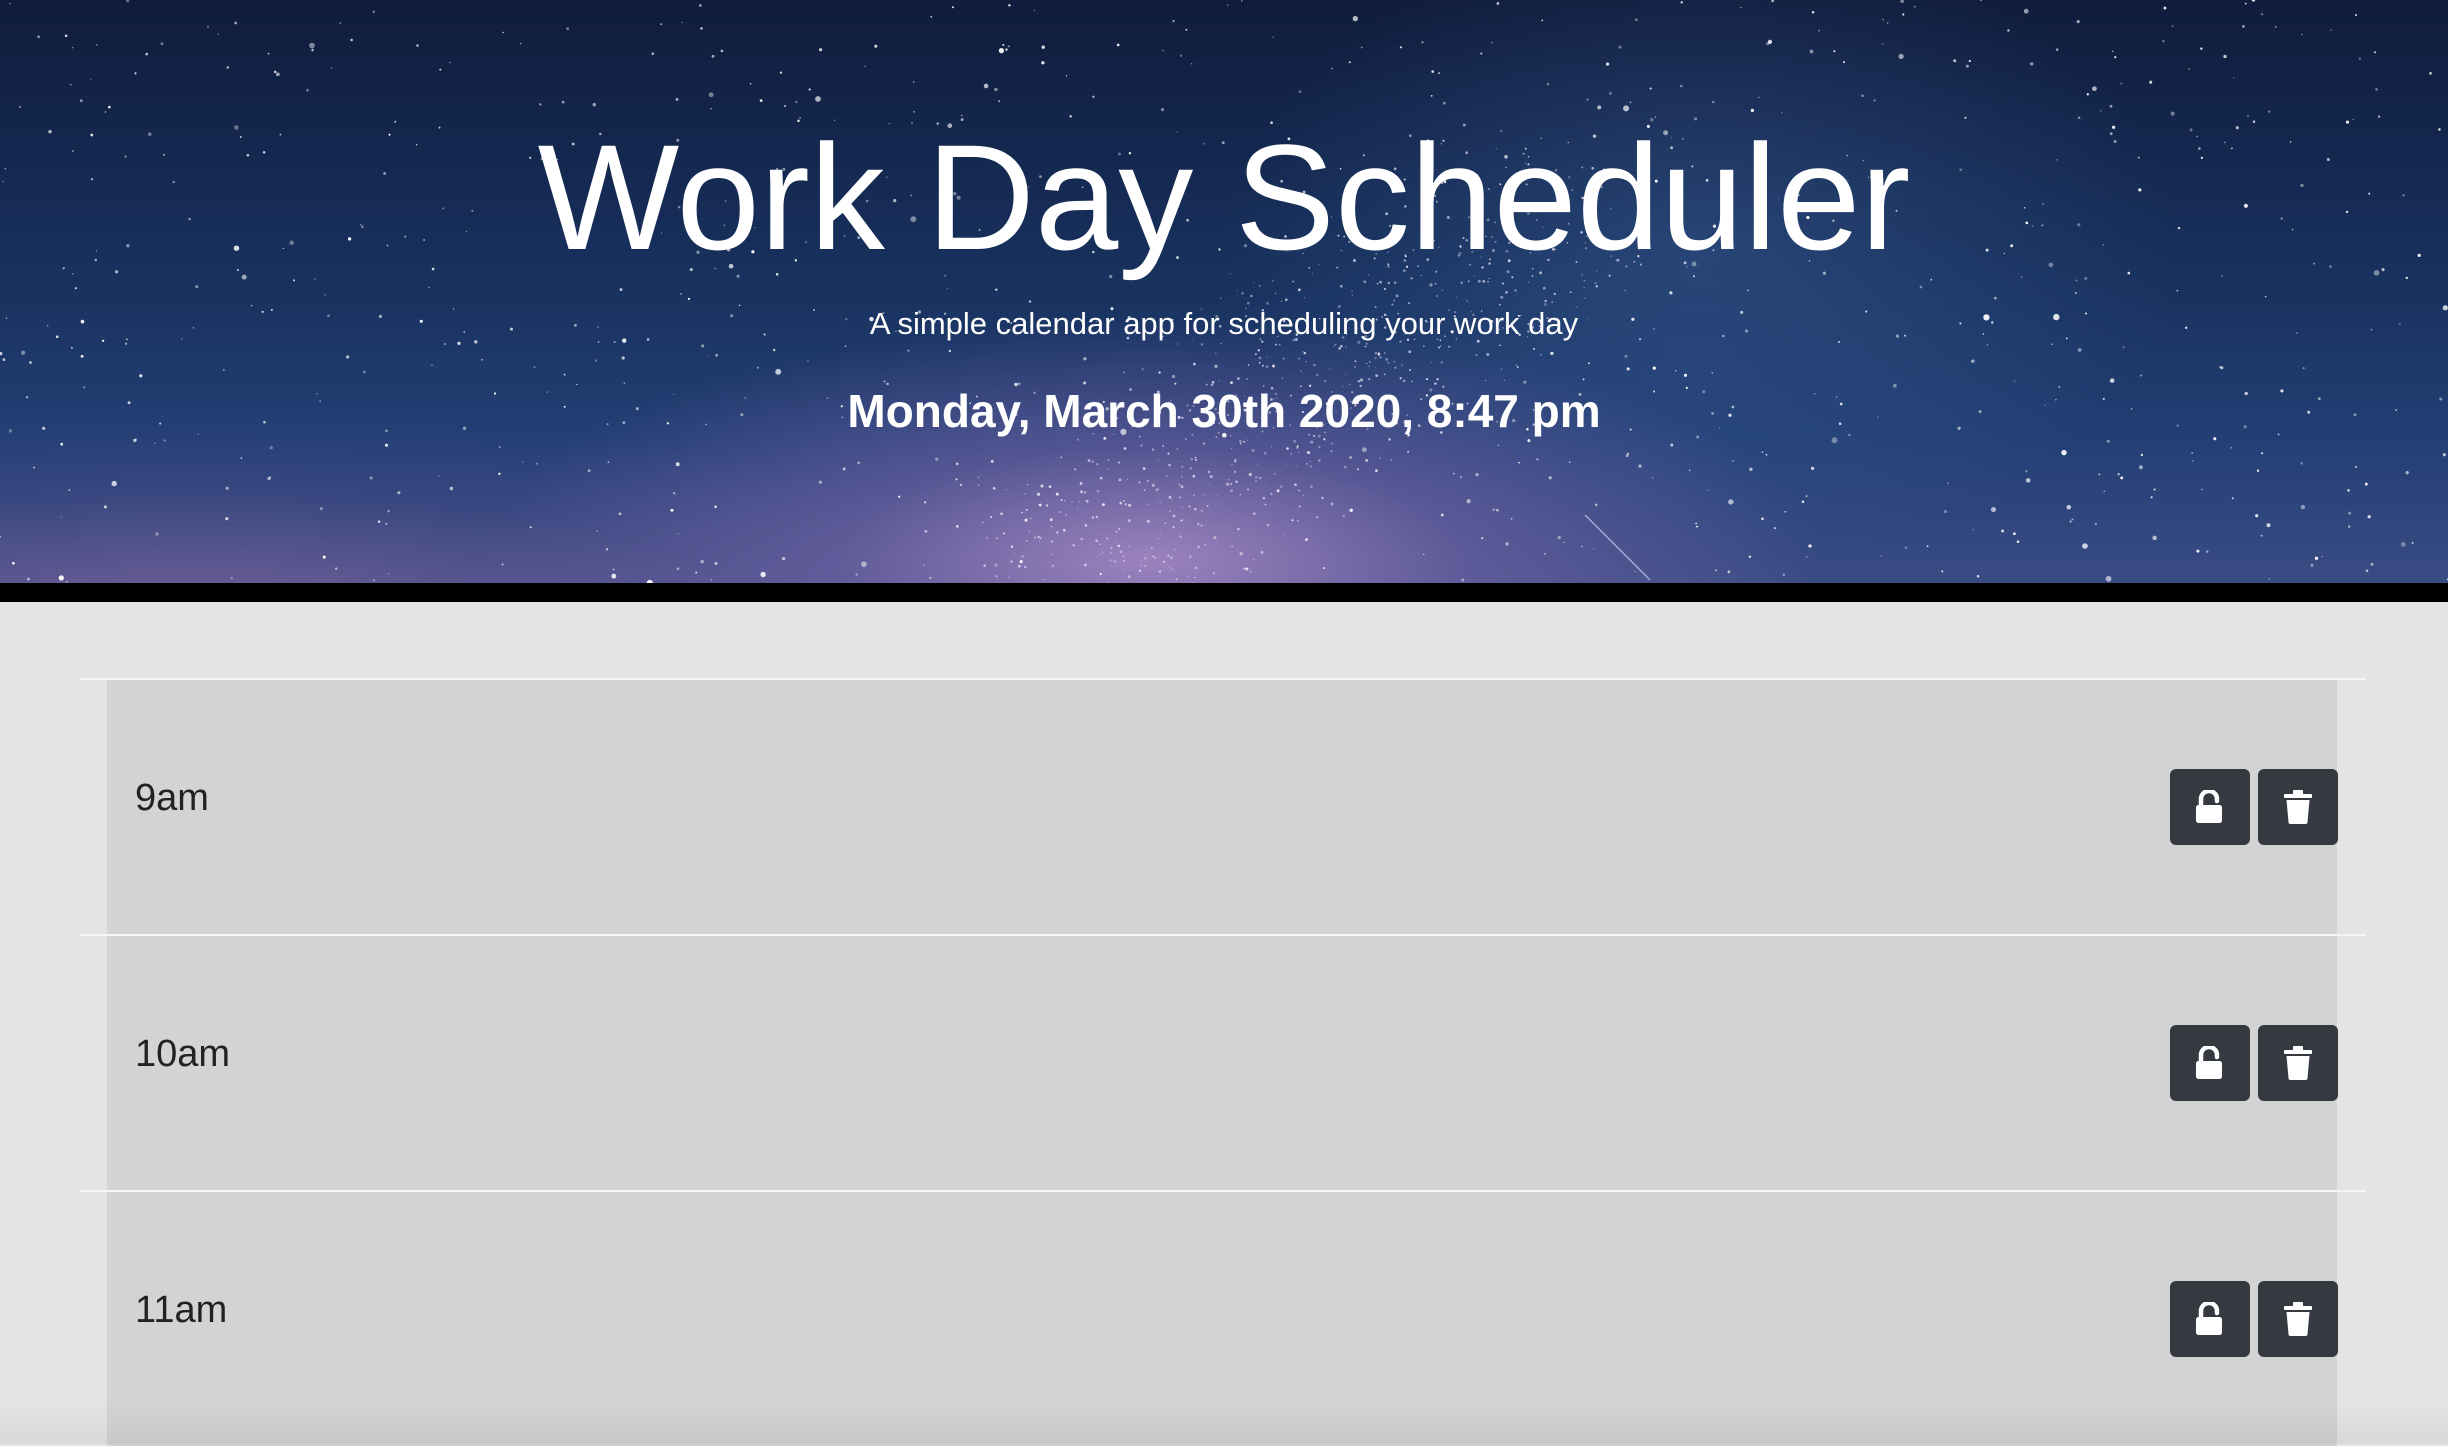 This screenshot has width=2448, height=1446. What do you see at coordinates (1224, 197) in the screenshot?
I see `page-title: Work Day Scheduler` at bounding box center [1224, 197].